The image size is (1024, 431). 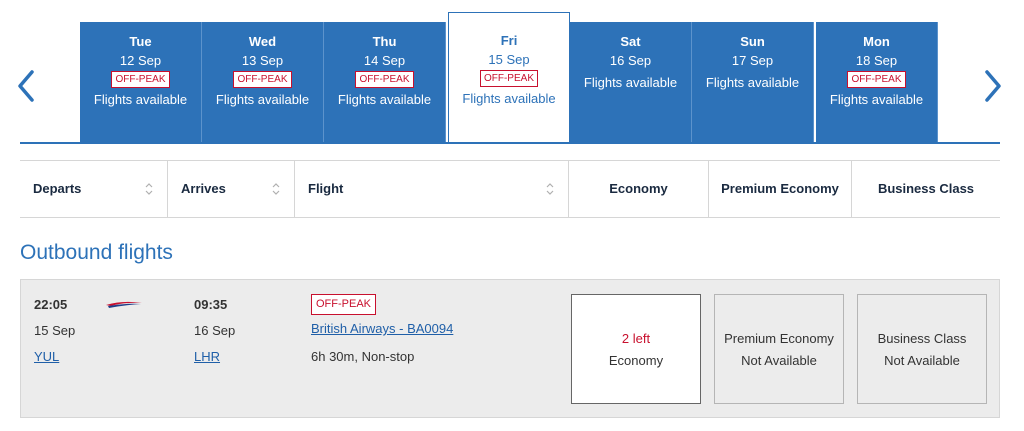 I want to click on date-day: Sat, so click(x=630, y=41).